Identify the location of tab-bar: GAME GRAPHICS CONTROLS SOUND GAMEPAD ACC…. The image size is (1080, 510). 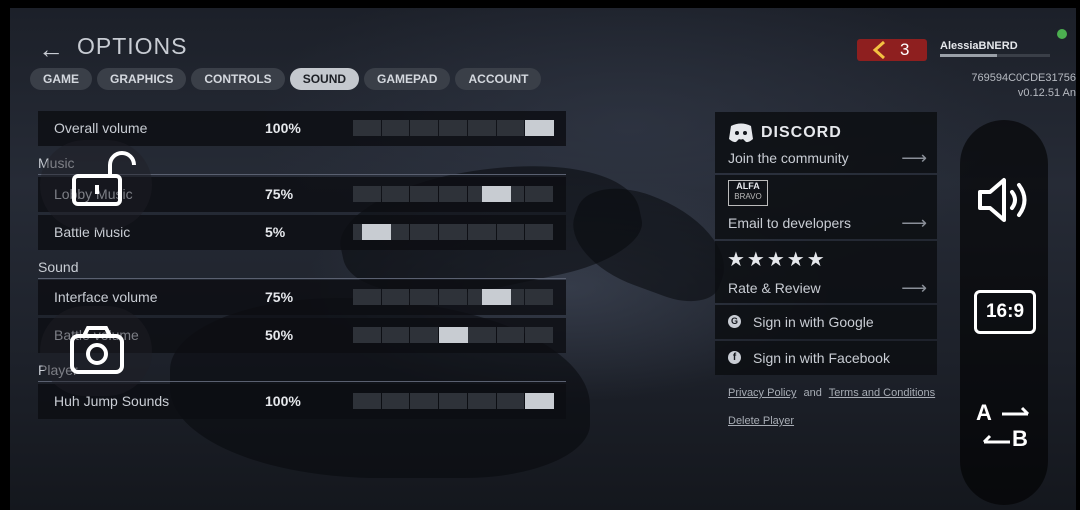
(286, 79).